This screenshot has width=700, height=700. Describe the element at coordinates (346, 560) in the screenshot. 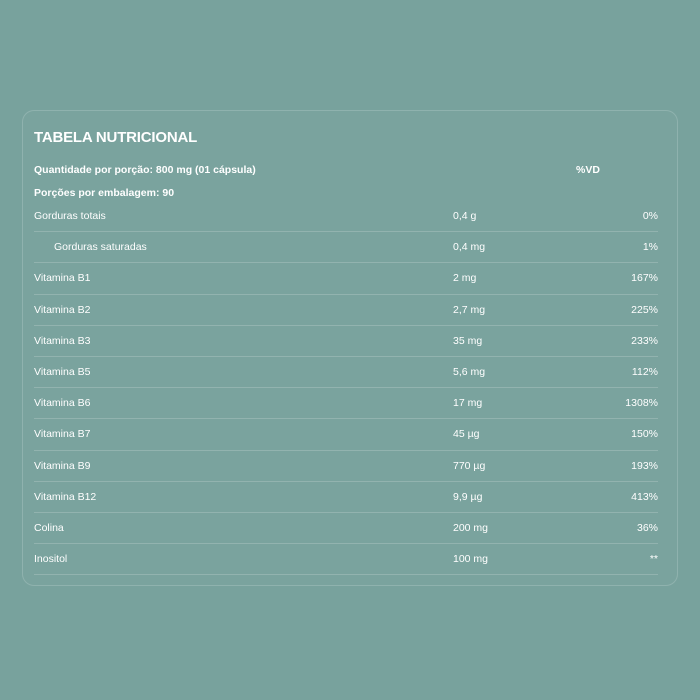

I see `table-row: Inositol 100 mg **` at that location.